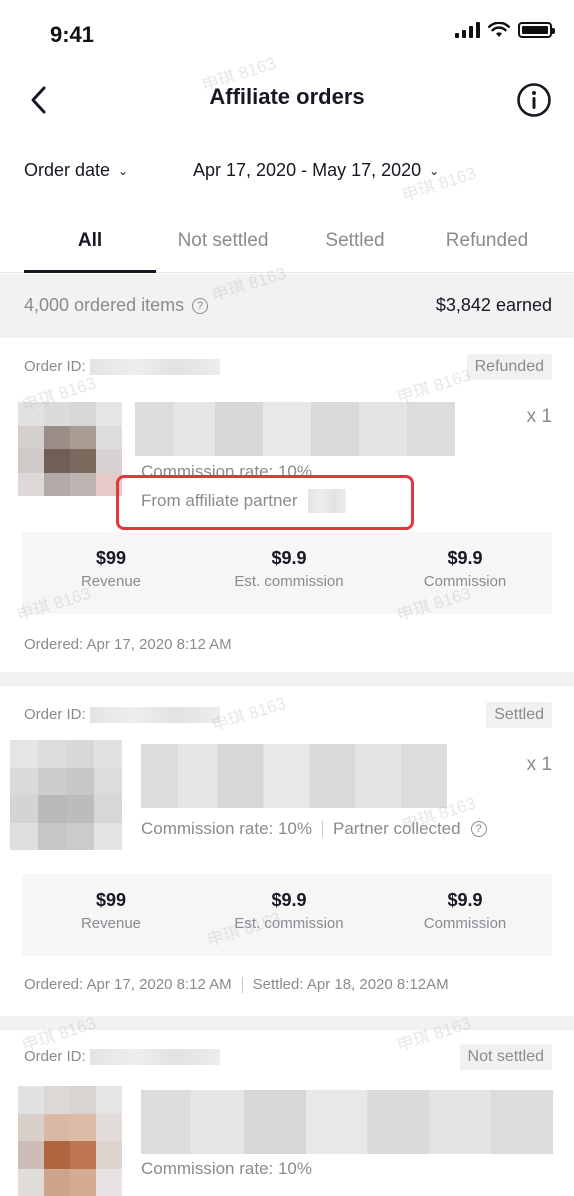 This screenshot has width=574, height=1196. Describe the element at coordinates (350, 984) in the screenshot. I see `settled-date: Settled: Apr 18, 2020 8:12AM` at that location.